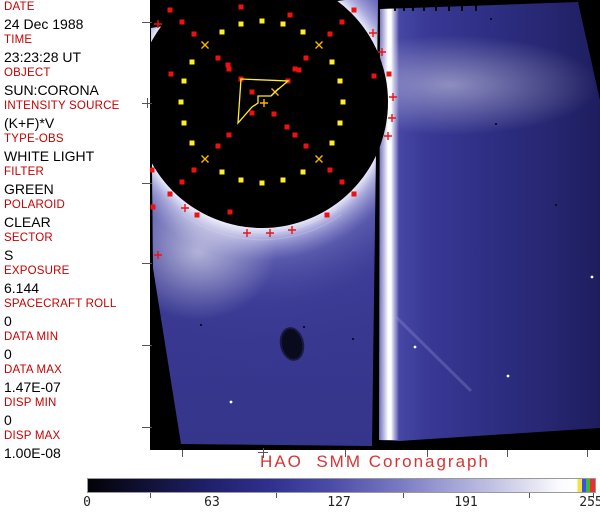  Describe the element at coordinates (32, 453) in the screenshot. I see `field-value: 1.00E-08` at that location.